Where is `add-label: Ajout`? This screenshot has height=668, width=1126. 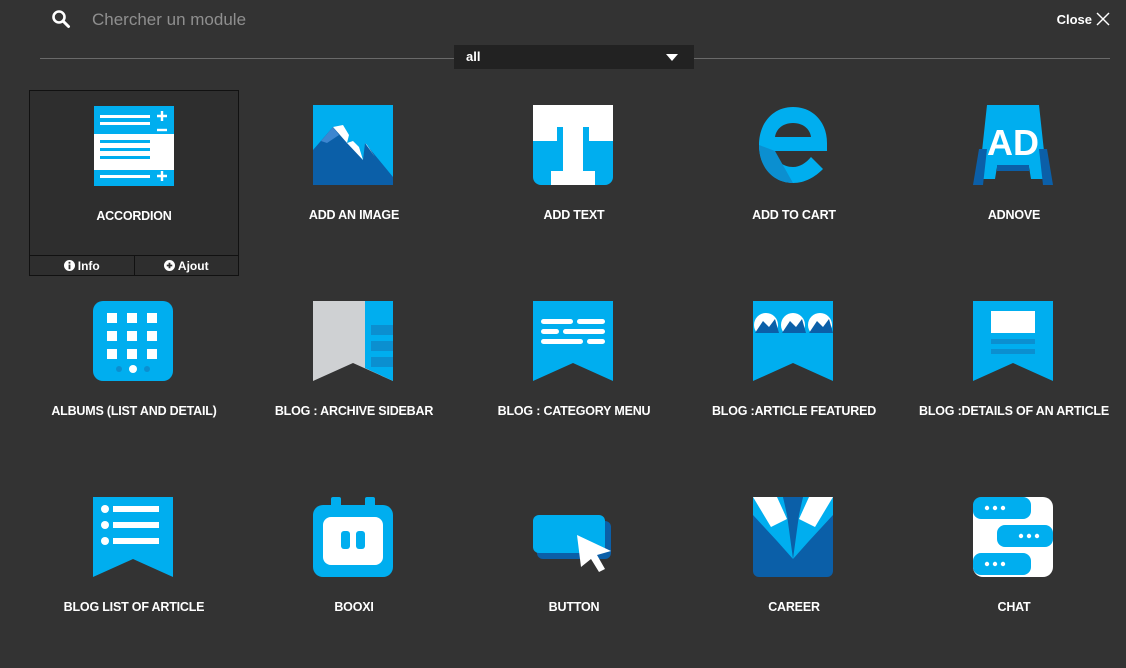 add-label: Ajout is located at coordinates (193, 265).